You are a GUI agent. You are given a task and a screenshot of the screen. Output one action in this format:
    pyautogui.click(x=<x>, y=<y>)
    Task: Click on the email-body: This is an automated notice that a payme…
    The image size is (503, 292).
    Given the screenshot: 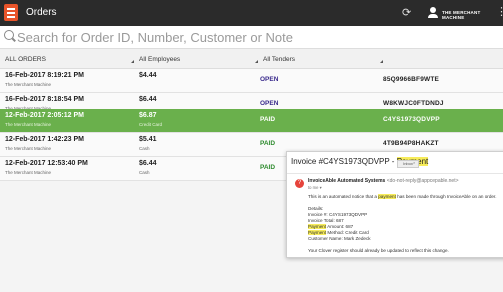 What is the action you would take?
    pyautogui.click(x=402, y=223)
    